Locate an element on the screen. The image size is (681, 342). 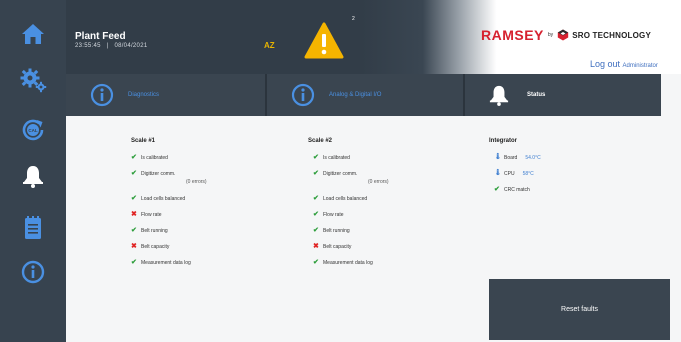
logout-label: Log out is located at coordinates (605, 64).